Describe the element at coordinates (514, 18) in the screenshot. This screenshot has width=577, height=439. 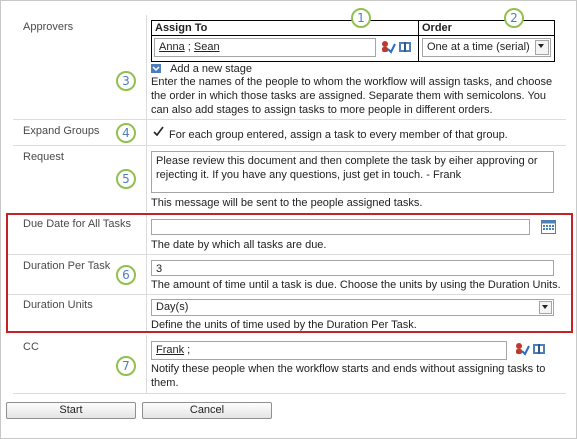
I see `callout-2: 2` at that location.